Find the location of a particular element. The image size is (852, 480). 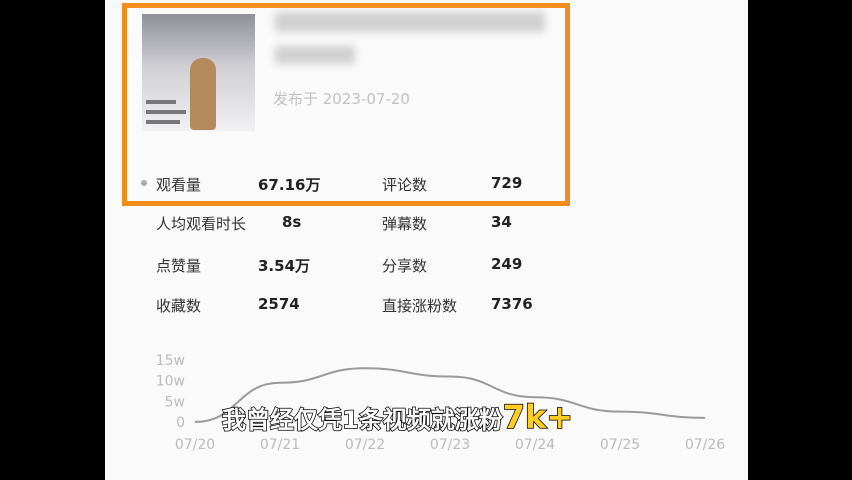

x-tick-label: 07/22 is located at coordinates (365, 445).